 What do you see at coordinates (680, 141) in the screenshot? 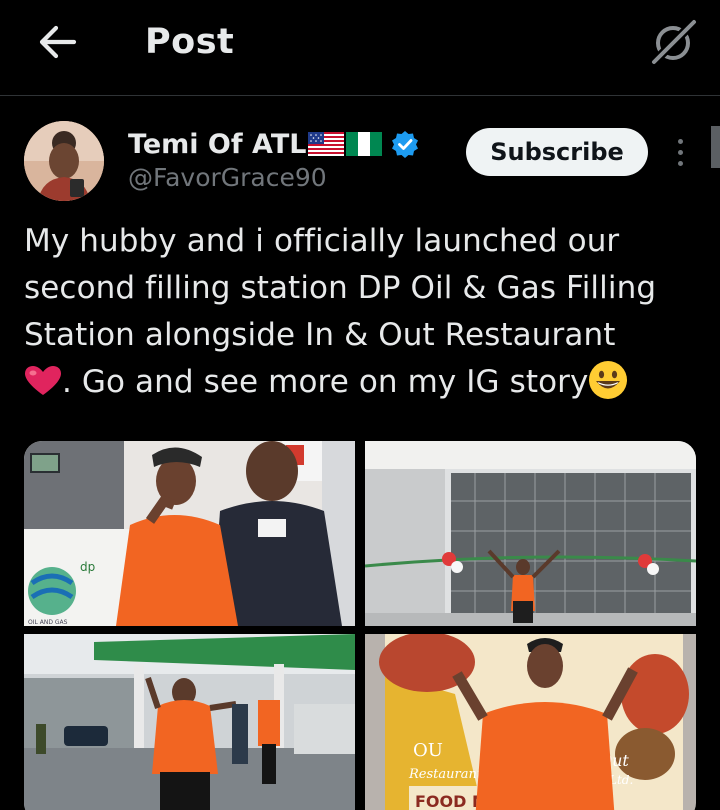
I see `more-vertical-icon` at bounding box center [680, 141].